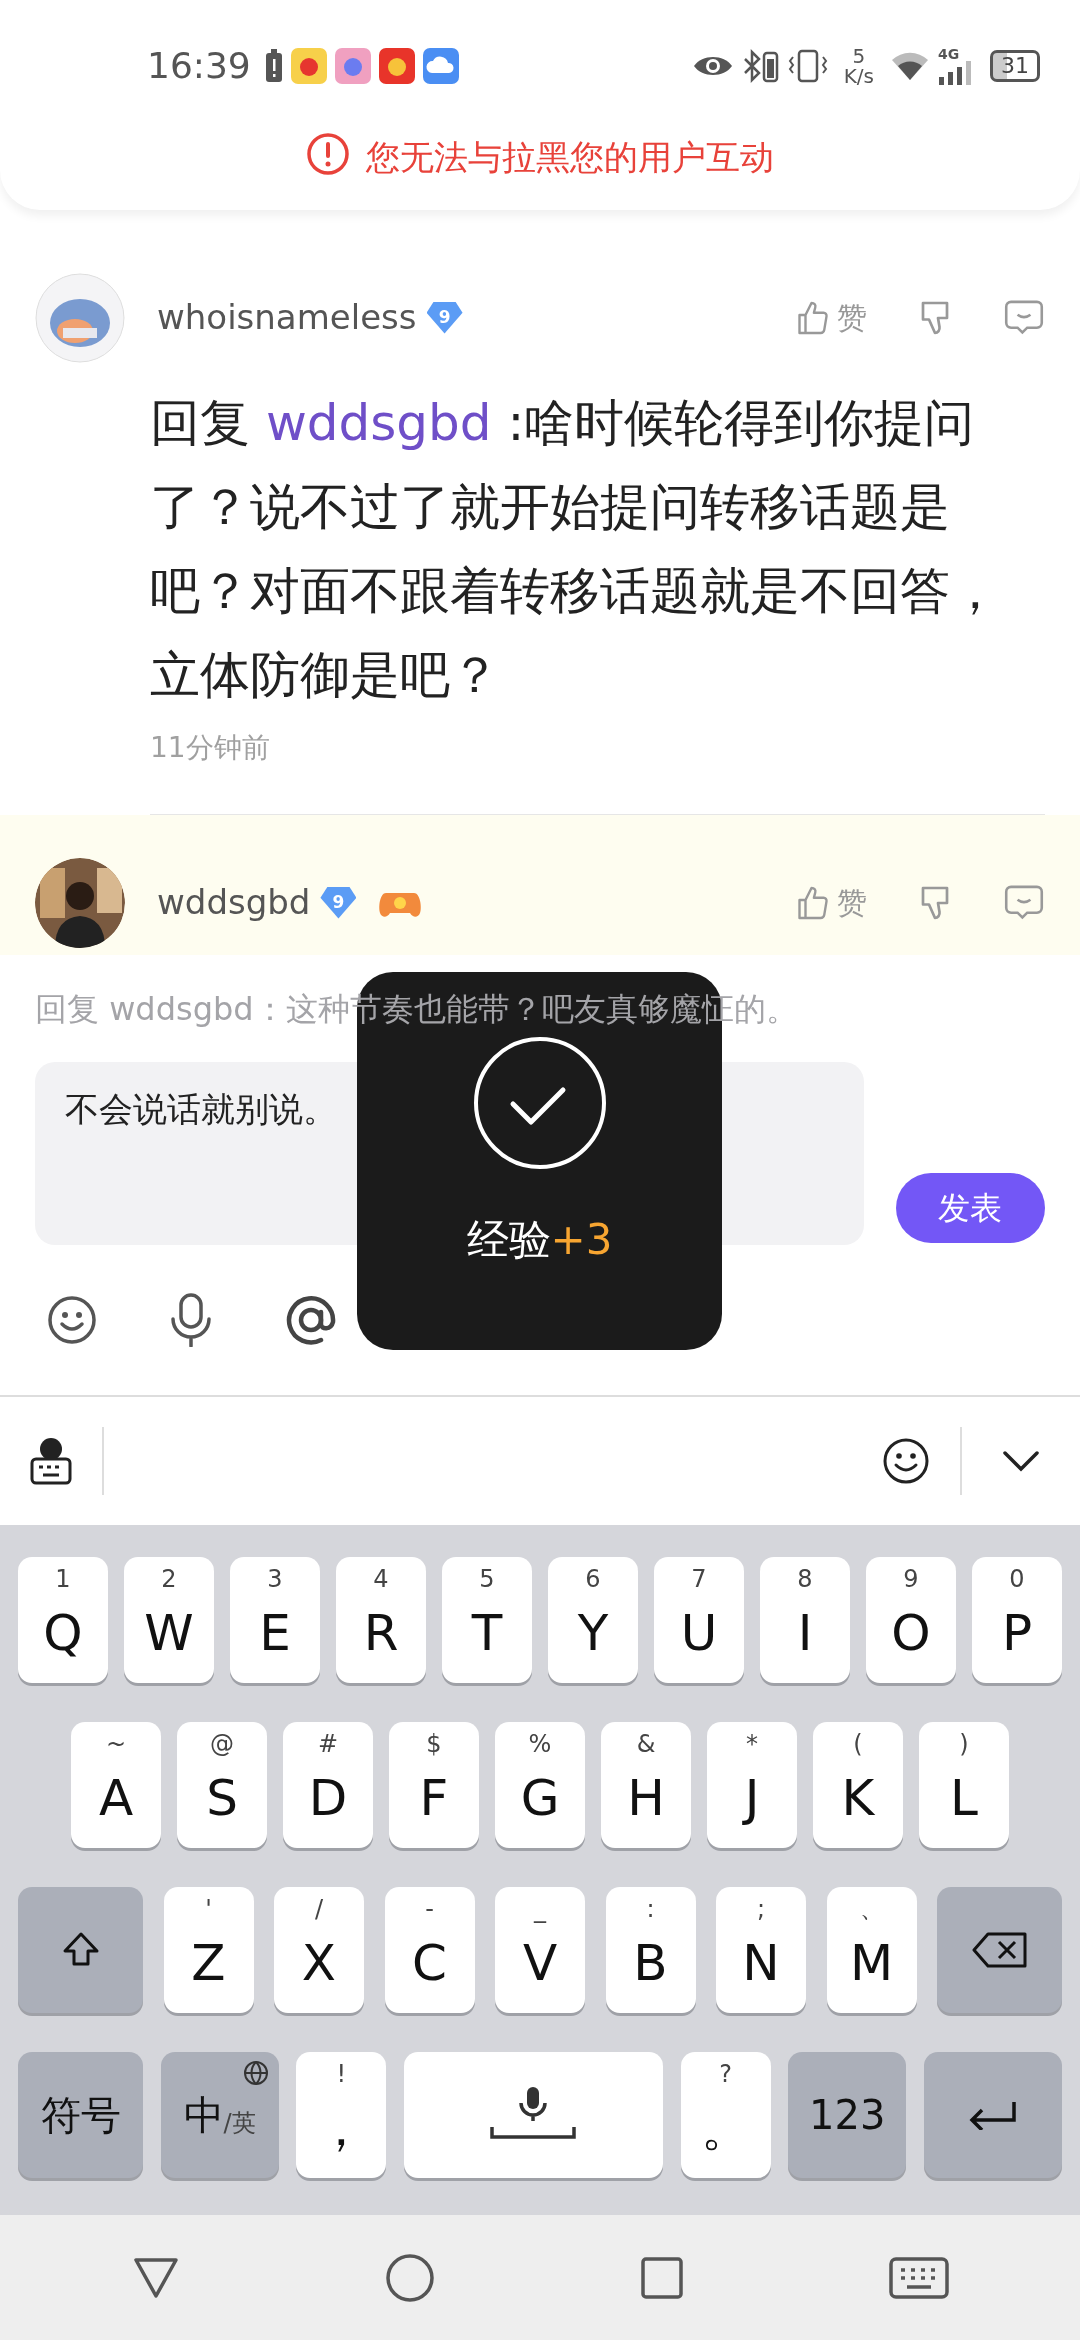  What do you see at coordinates (539, 1240) in the screenshot?
I see `toast-text: 经验+3` at bounding box center [539, 1240].